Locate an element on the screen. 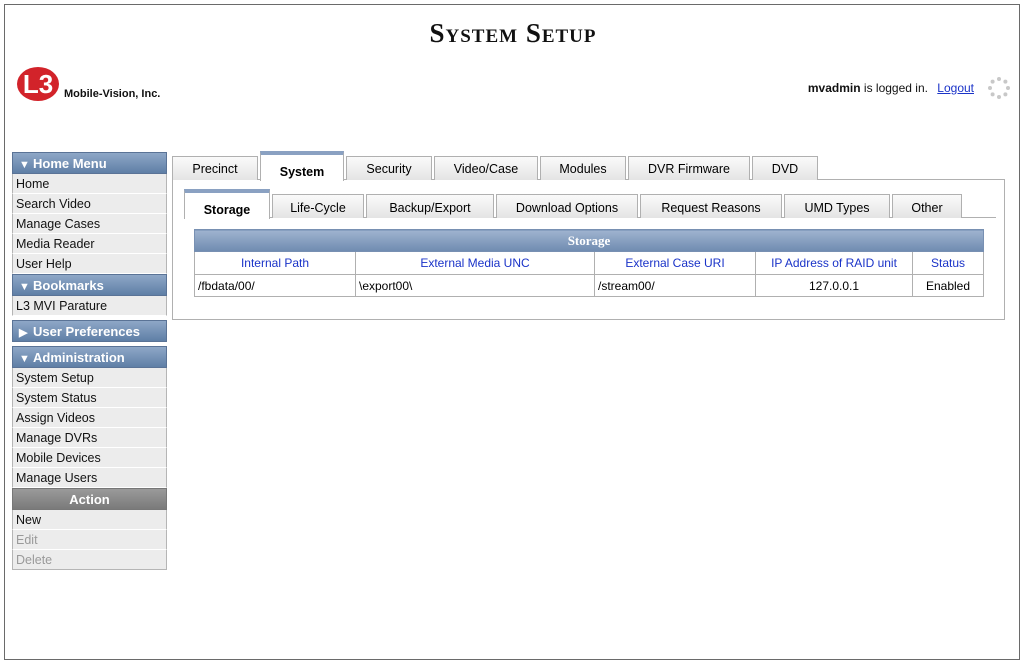 The image size is (1026, 664). sidebar-item-user-help: User Help is located at coordinates (89, 264).